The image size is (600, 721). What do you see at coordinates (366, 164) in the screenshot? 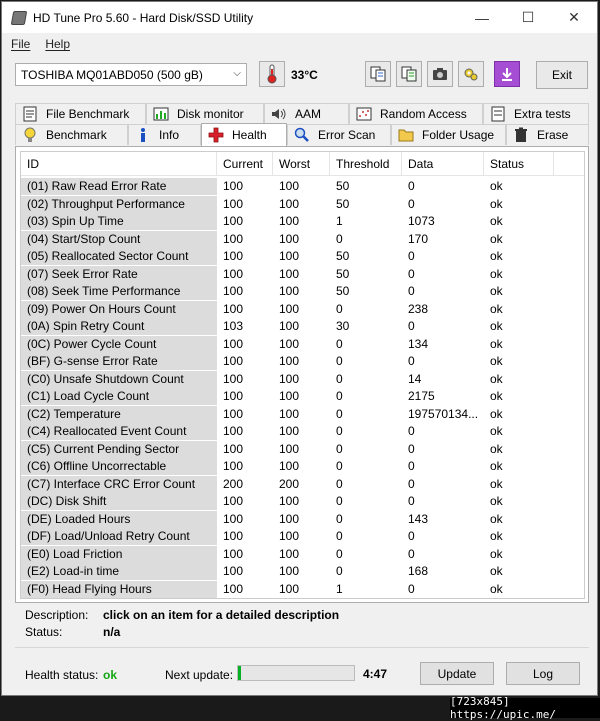
I see `column-header-threshold: Threshold` at bounding box center [366, 164].